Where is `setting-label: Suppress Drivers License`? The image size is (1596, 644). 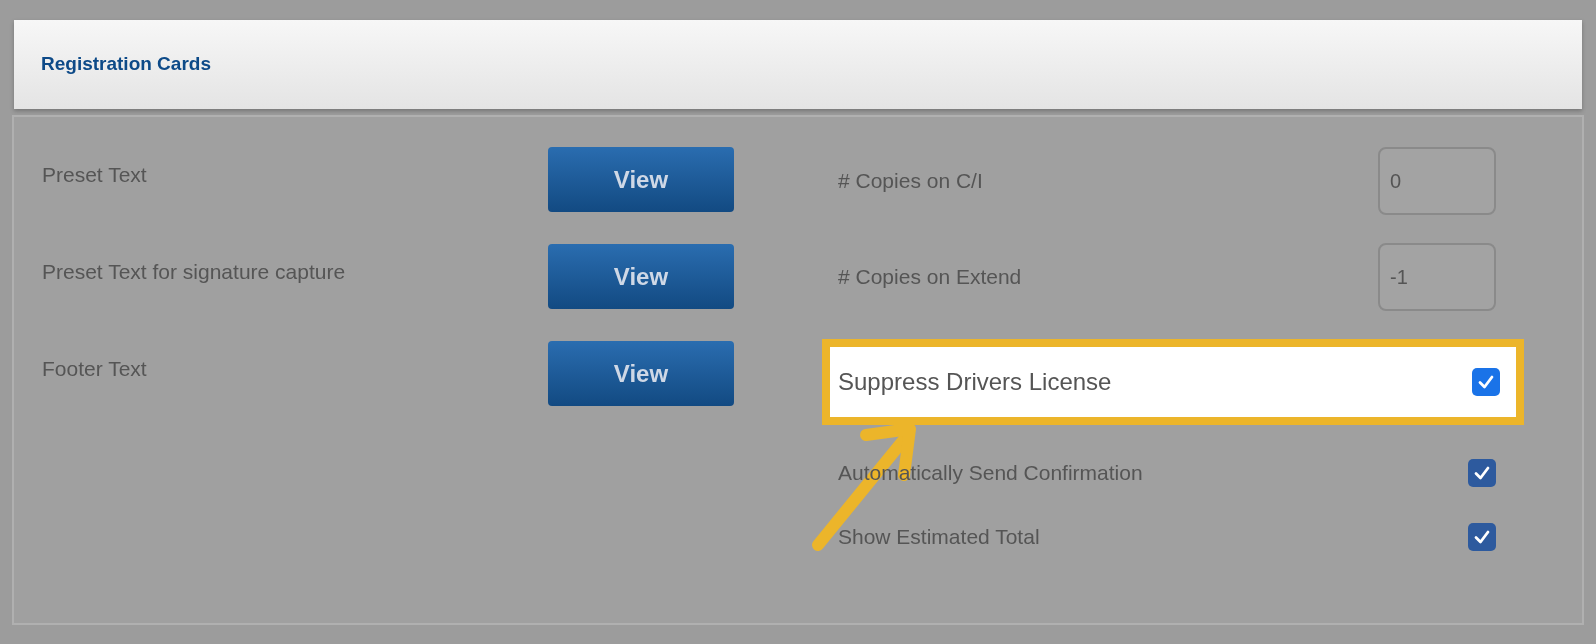
setting-label: Suppress Drivers License is located at coordinates (975, 382).